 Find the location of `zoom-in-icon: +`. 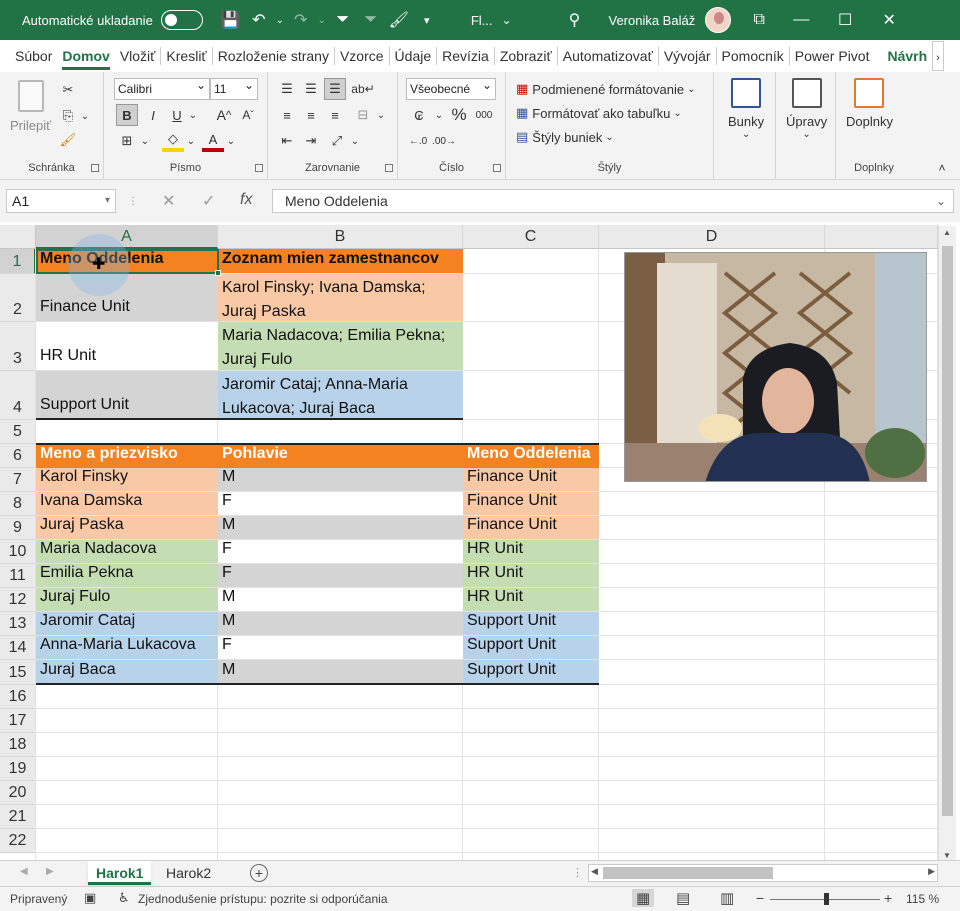

zoom-in-icon: + is located at coordinates (888, 898).